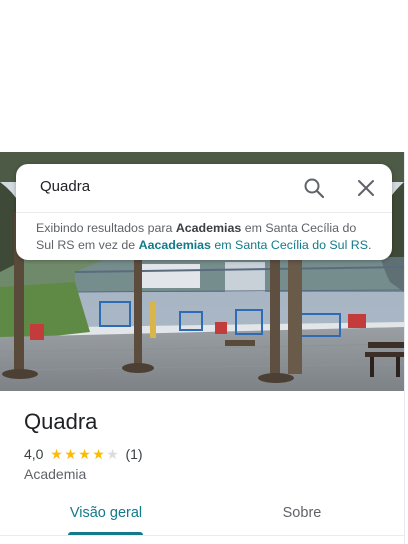  What do you see at coordinates (106, 245) in the screenshot?
I see `notice-middle: em vez de` at bounding box center [106, 245].